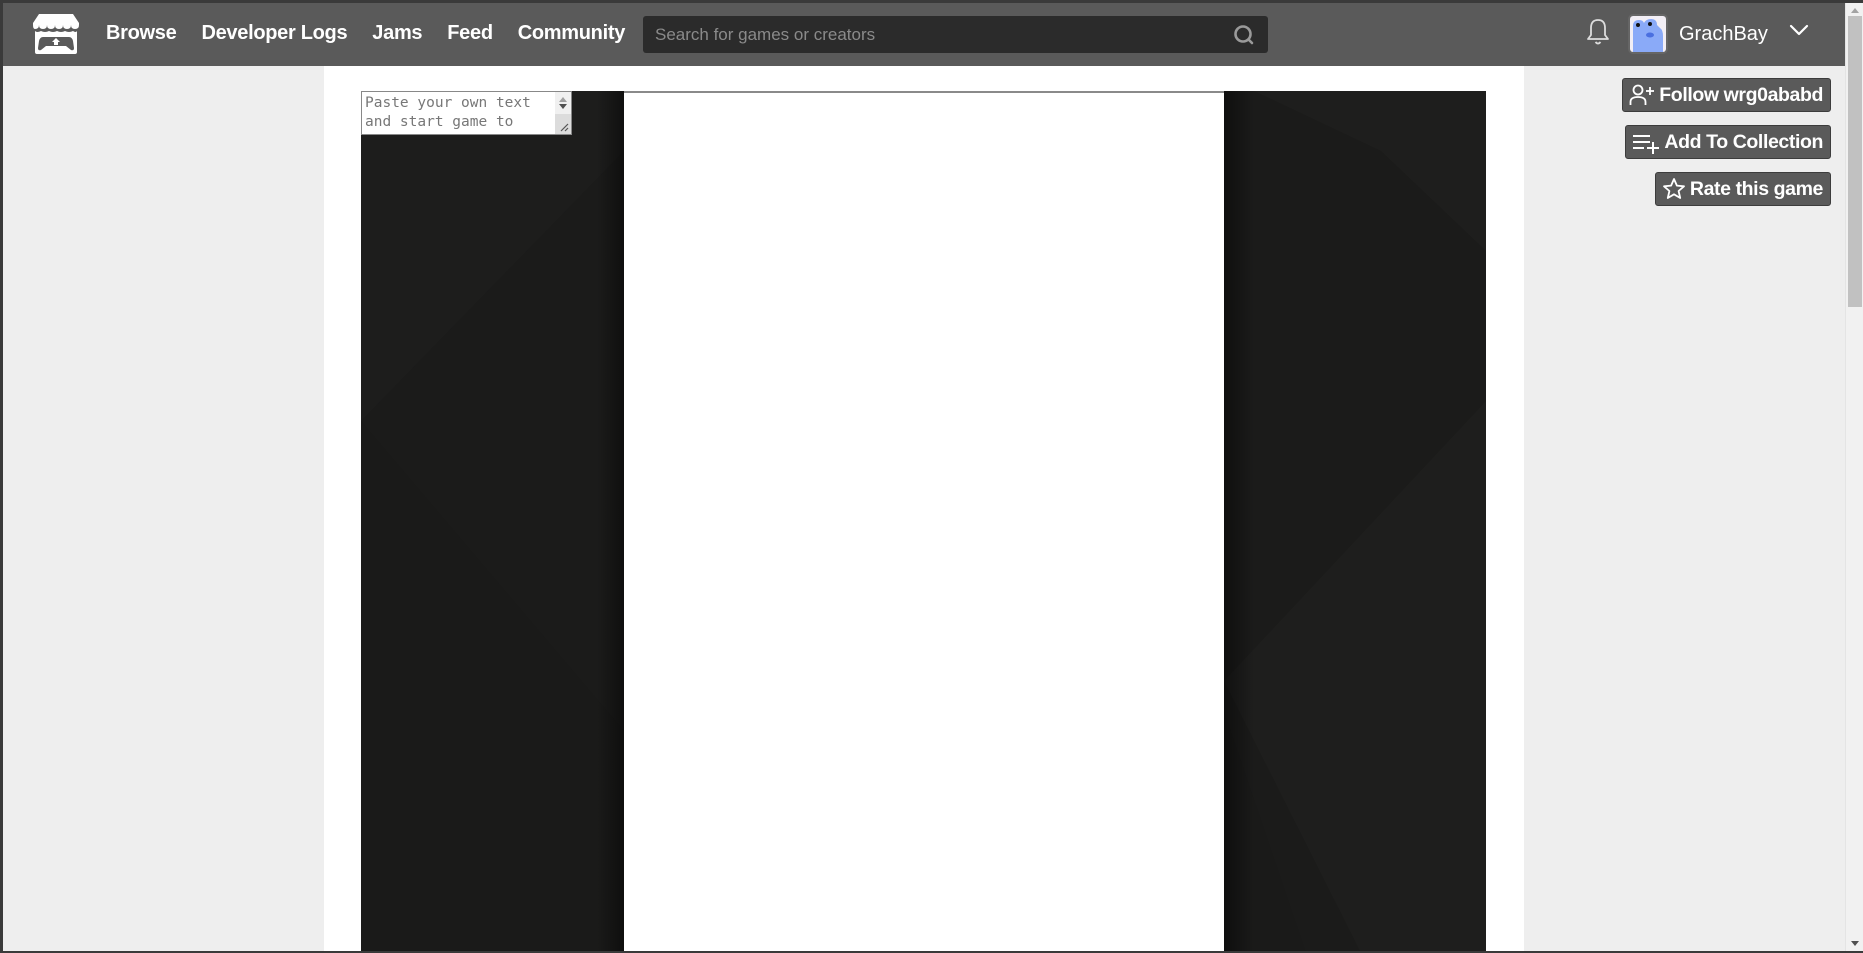 This screenshot has width=1863, height=953. What do you see at coordinates (563, 99) in the screenshot?
I see `scroll-up-arrow-icon` at bounding box center [563, 99].